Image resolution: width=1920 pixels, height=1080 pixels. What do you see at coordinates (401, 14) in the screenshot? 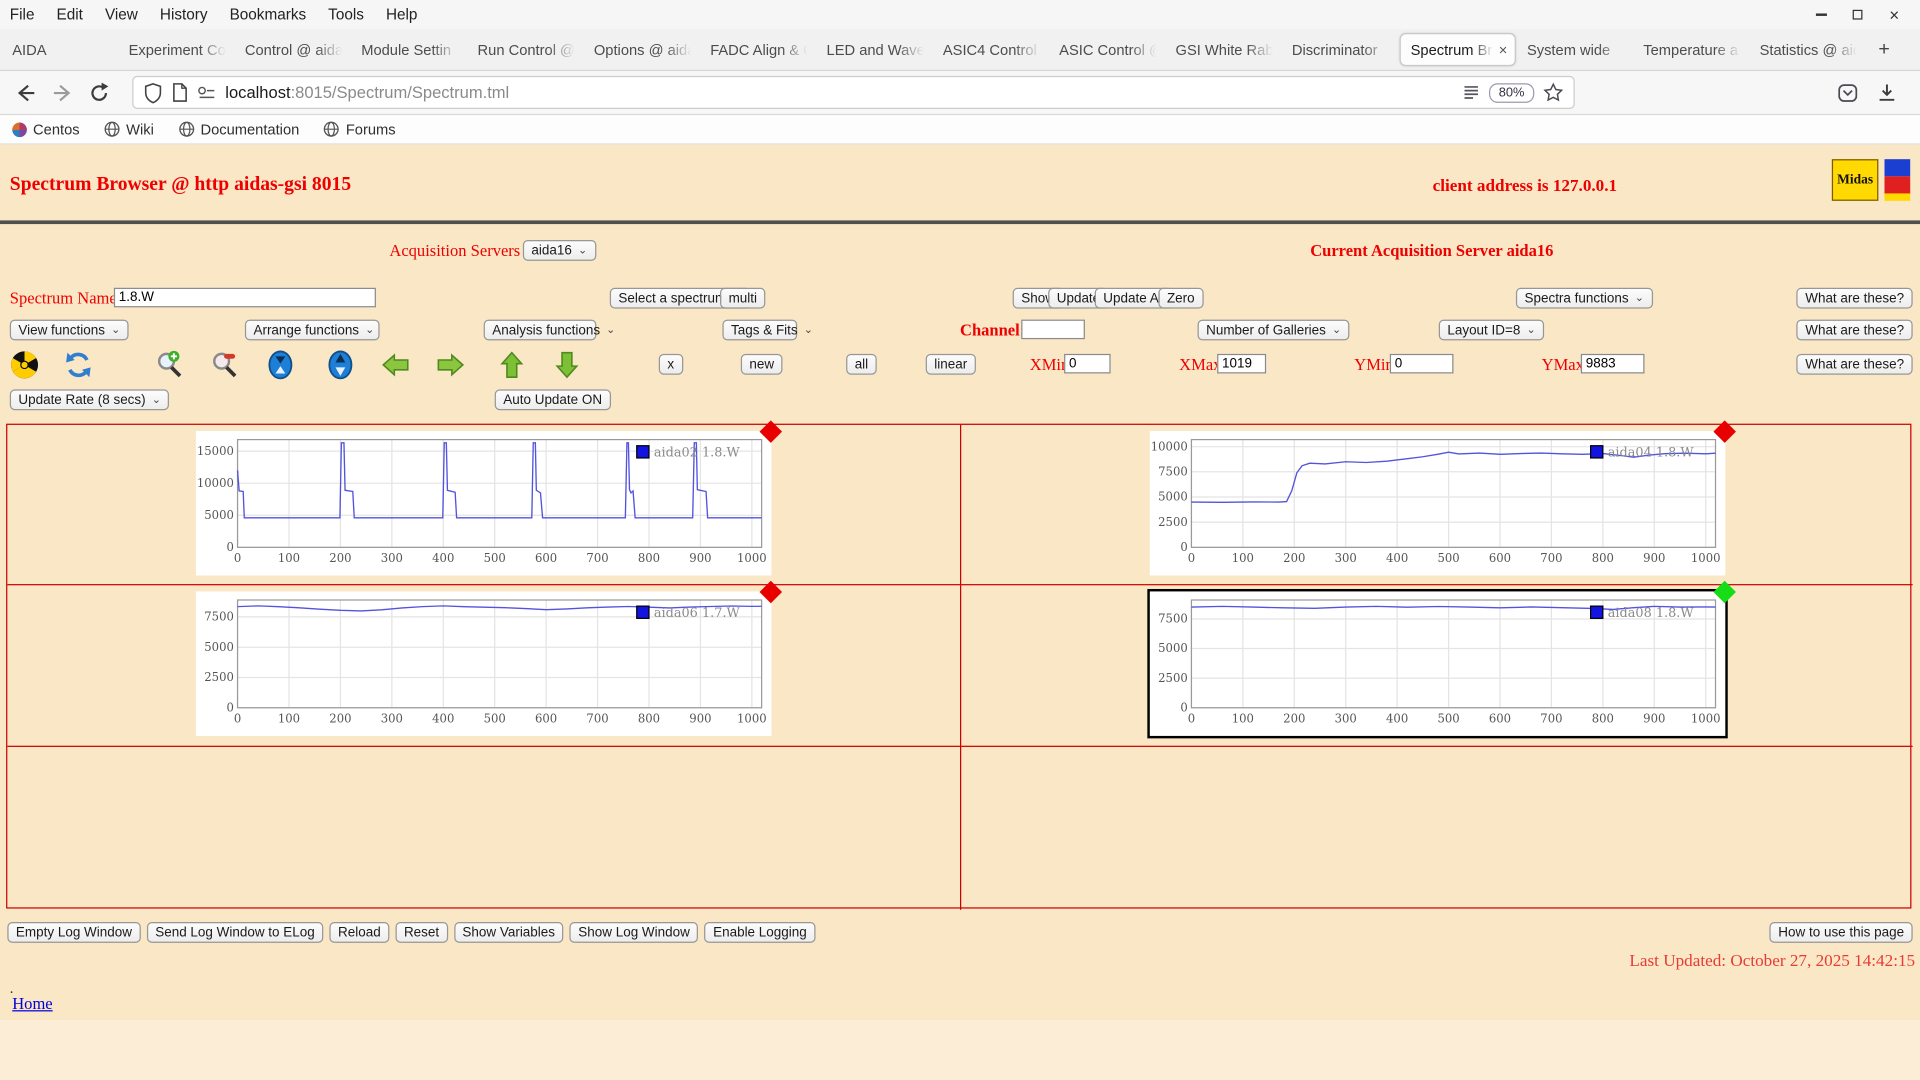
I see `menu-help: Help` at bounding box center [401, 14].